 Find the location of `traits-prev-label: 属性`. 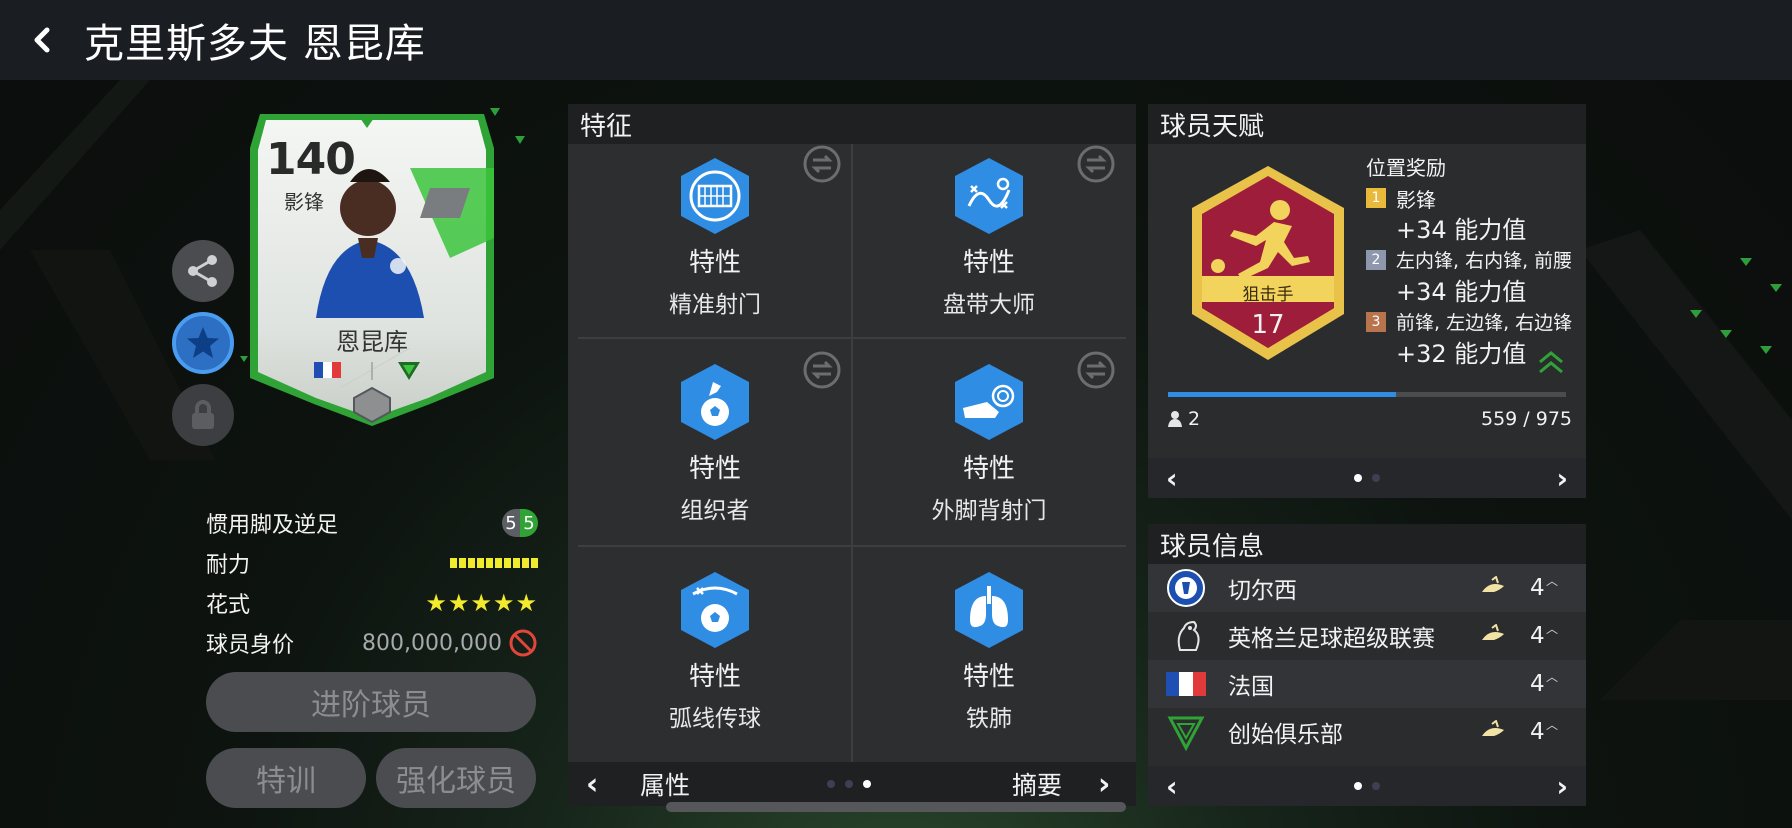

traits-prev-label: 属性 is located at coordinates (665, 784).